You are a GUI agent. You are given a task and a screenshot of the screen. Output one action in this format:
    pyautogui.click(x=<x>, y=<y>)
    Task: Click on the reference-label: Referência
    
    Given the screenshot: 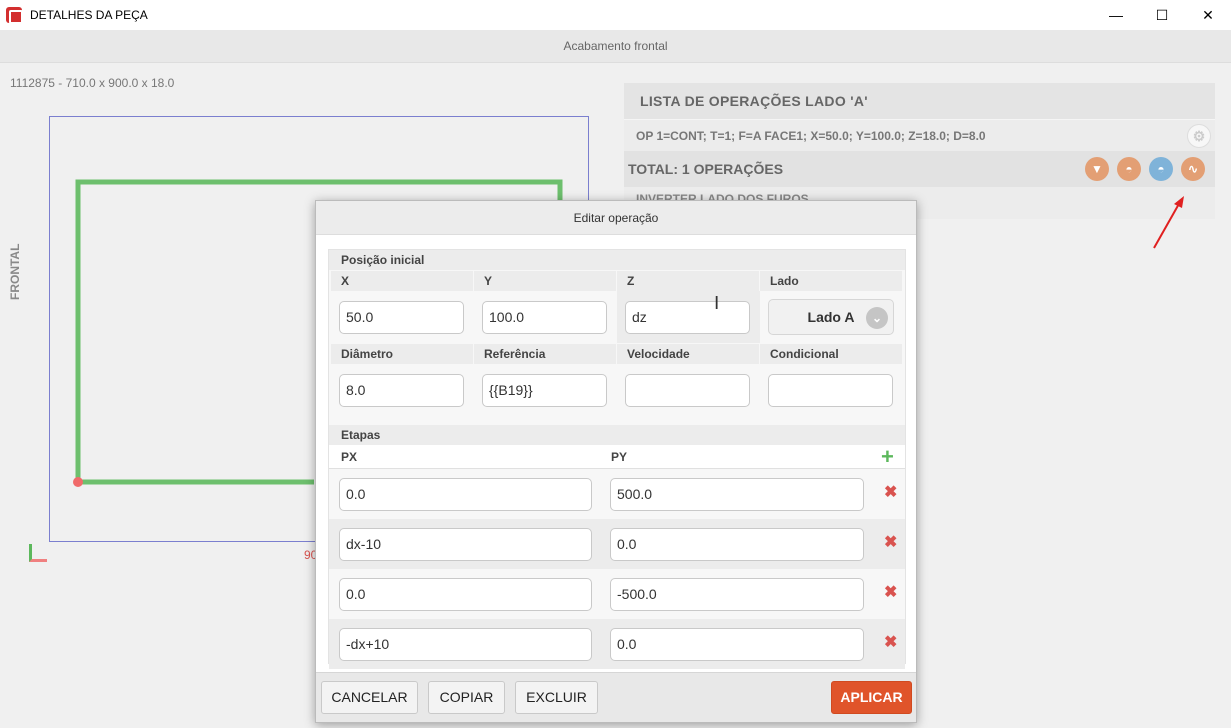 What is the action you would take?
    pyautogui.click(x=545, y=354)
    